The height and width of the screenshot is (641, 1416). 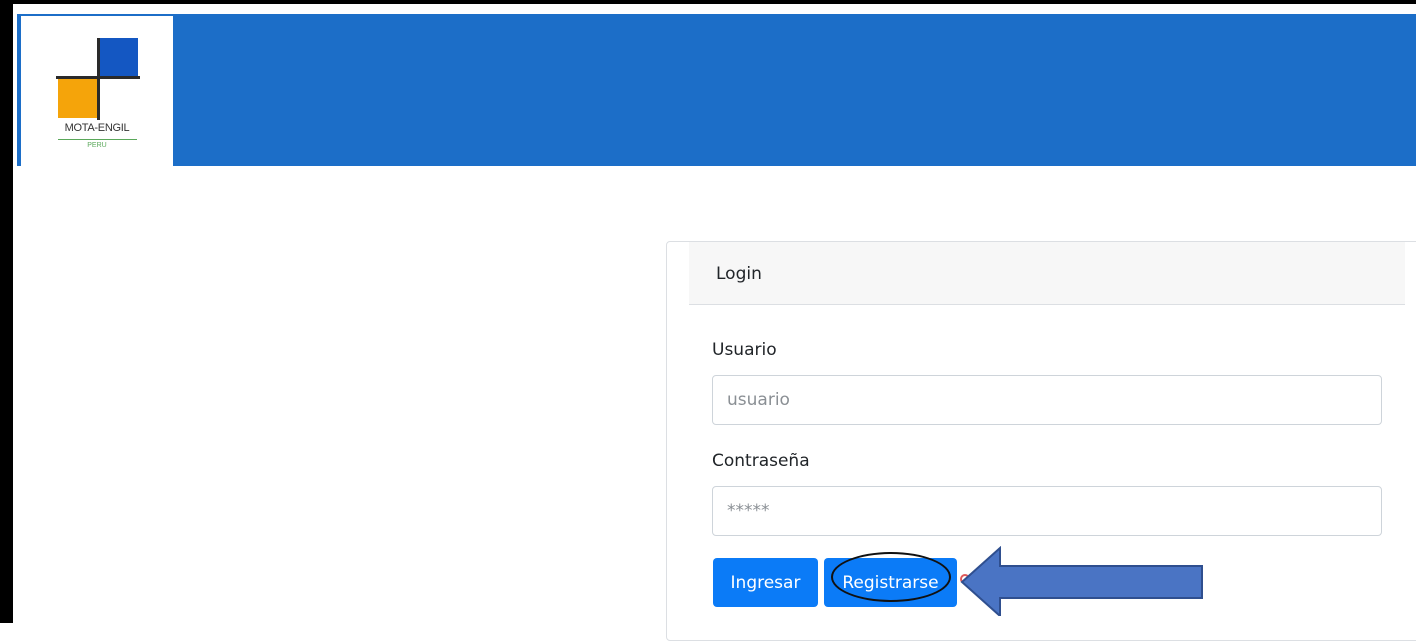 I want to click on password-input, so click(x=1047, y=511).